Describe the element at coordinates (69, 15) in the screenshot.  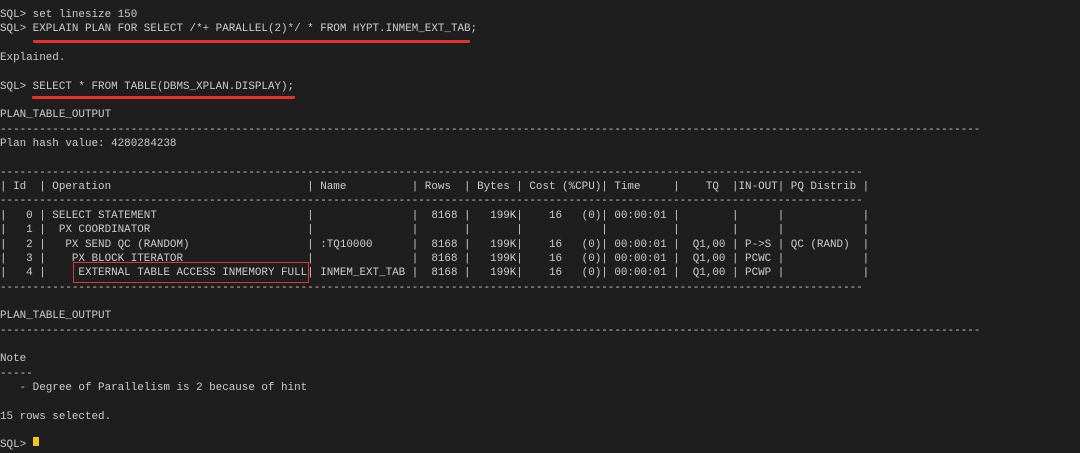
I see `sql-prompt-line: SQL> set linesize 150` at that location.